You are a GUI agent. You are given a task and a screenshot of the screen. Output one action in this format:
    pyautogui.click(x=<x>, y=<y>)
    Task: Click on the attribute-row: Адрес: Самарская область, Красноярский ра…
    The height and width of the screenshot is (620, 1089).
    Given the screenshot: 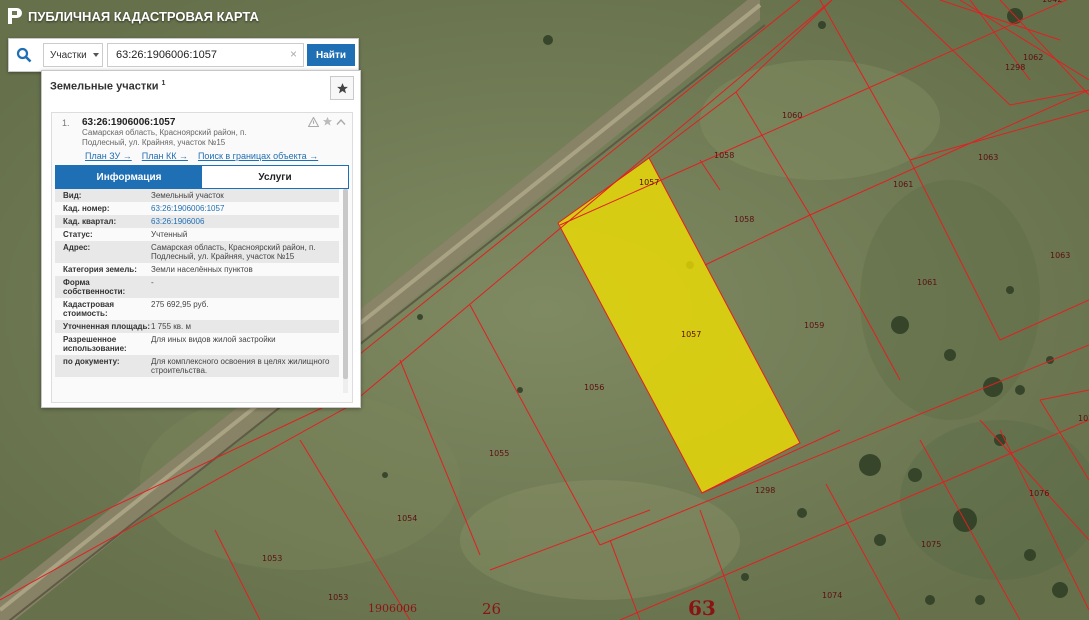 What is the action you would take?
    pyautogui.click(x=197, y=252)
    